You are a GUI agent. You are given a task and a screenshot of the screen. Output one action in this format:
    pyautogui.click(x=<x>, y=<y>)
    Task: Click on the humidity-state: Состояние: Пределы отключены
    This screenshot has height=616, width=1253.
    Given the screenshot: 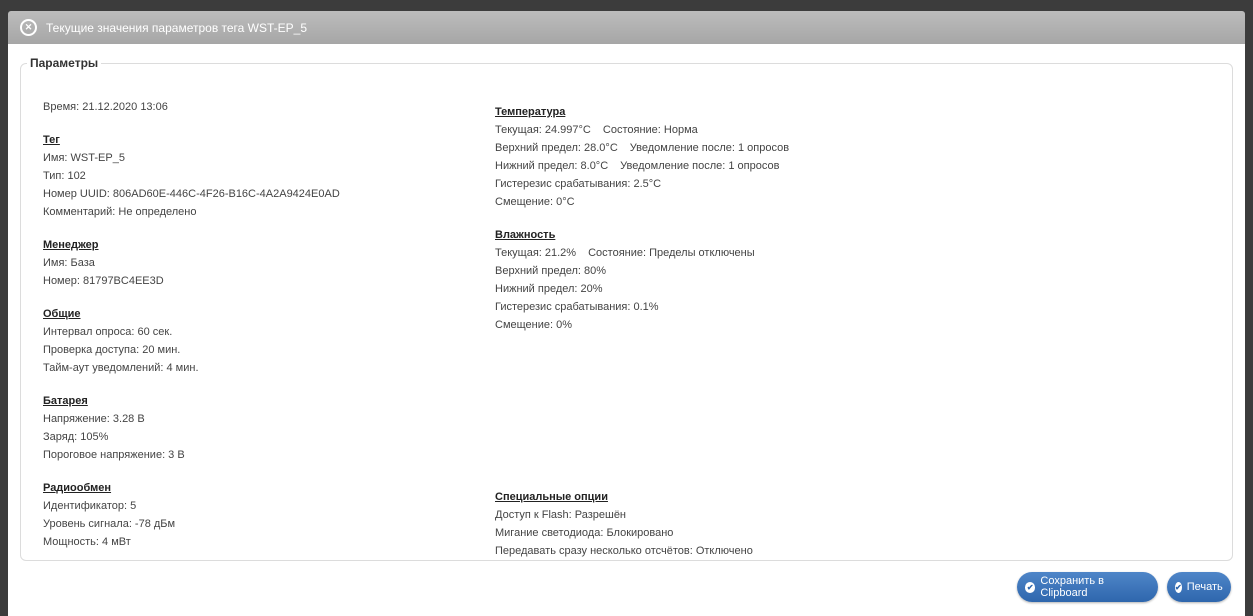 What is the action you would take?
    pyautogui.click(x=671, y=253)
    